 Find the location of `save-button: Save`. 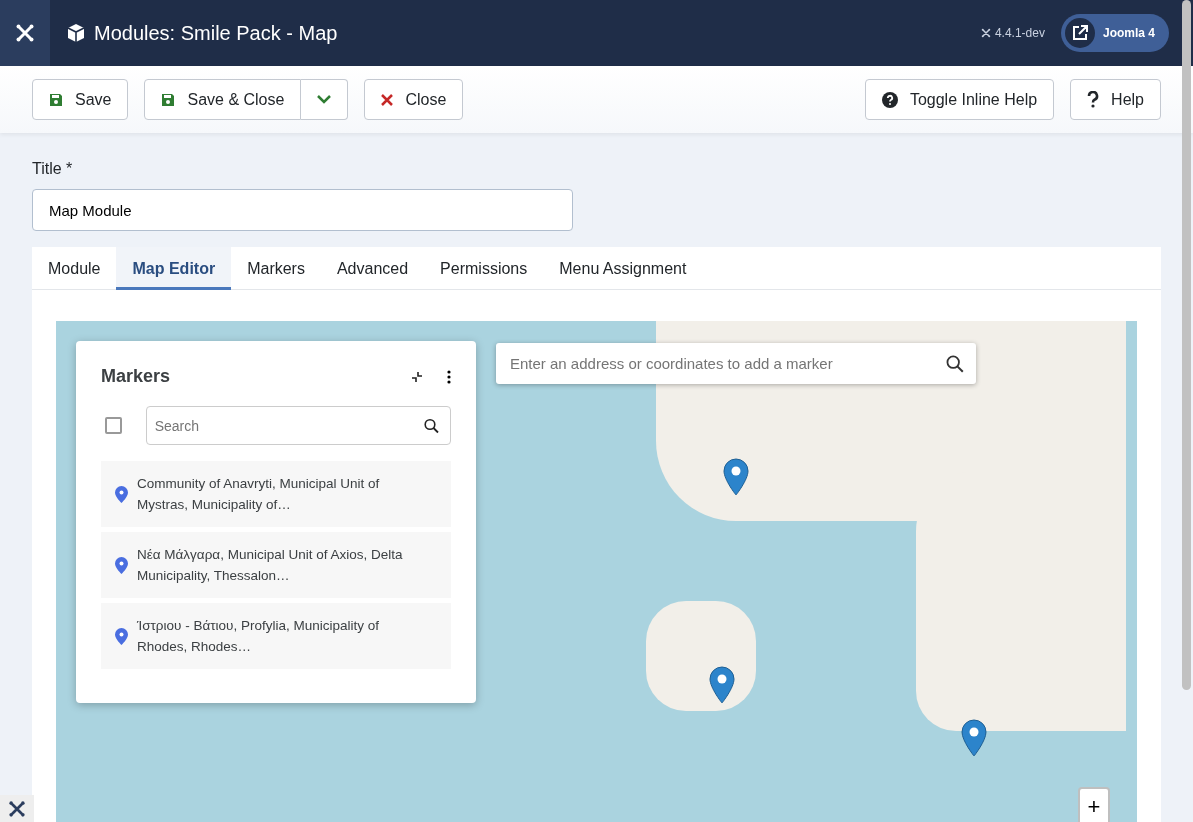

save-button: Save is located at coordinates (80, 99).